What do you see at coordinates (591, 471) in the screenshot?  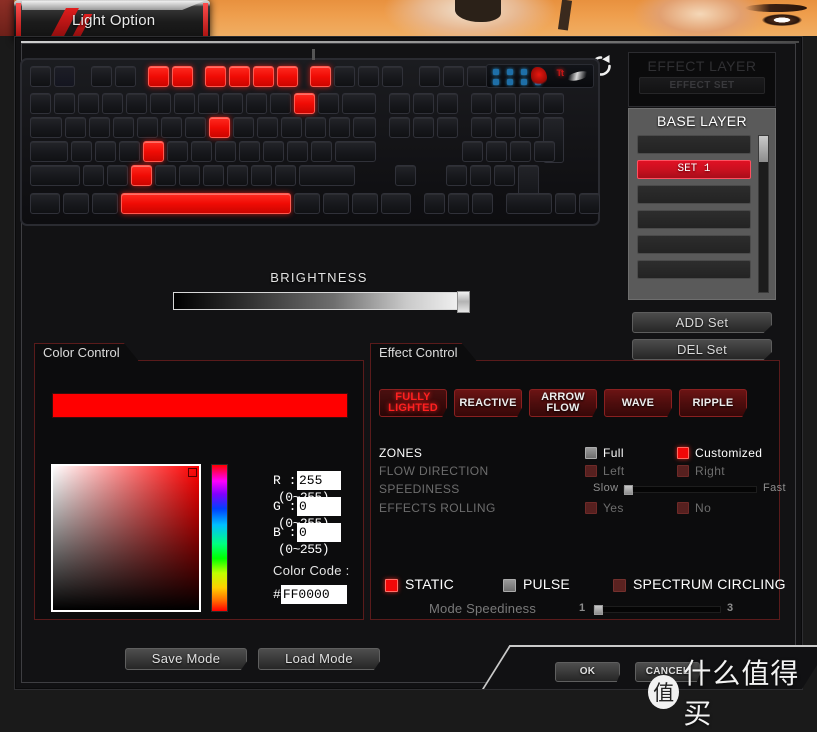 I see `flow-left-checkbox` at bounding box center [591, 471].